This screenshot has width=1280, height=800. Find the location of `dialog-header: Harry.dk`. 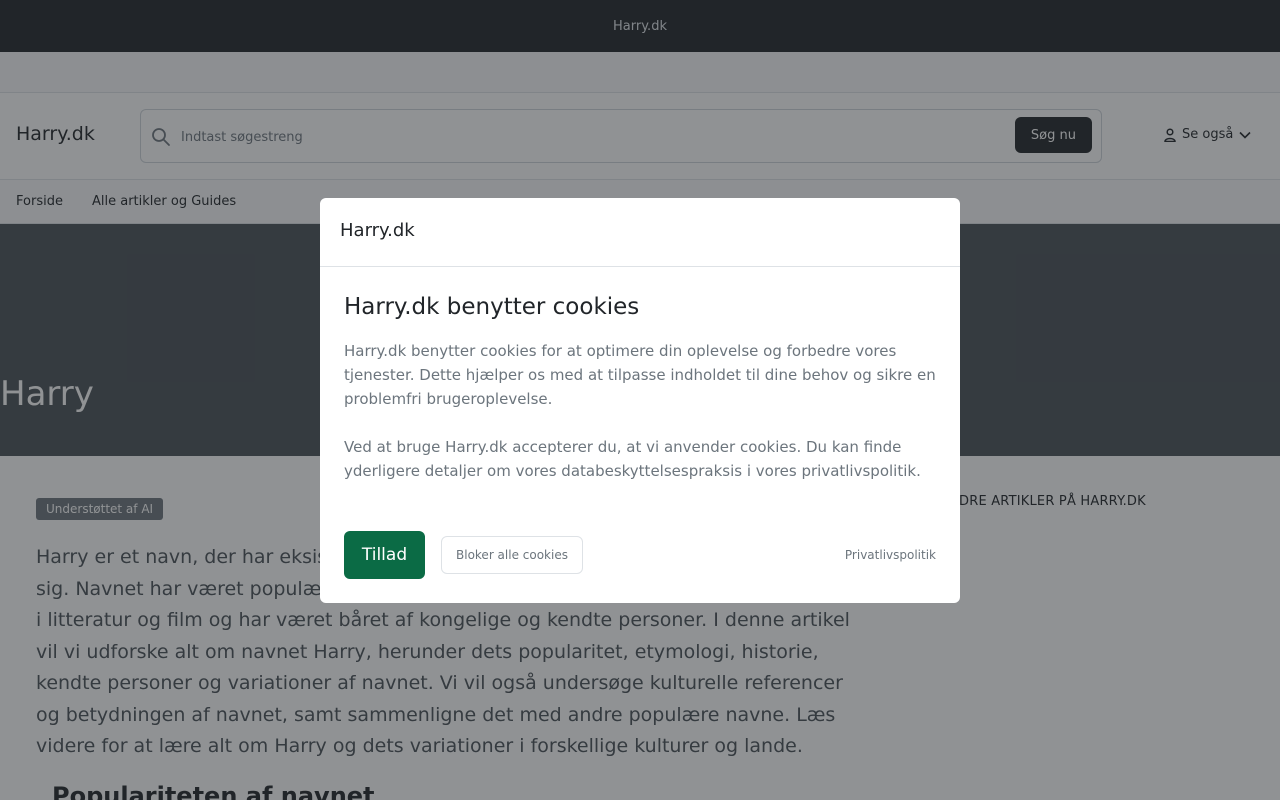

dialog-header: Harry.dk is located at coordinates (640, 232).